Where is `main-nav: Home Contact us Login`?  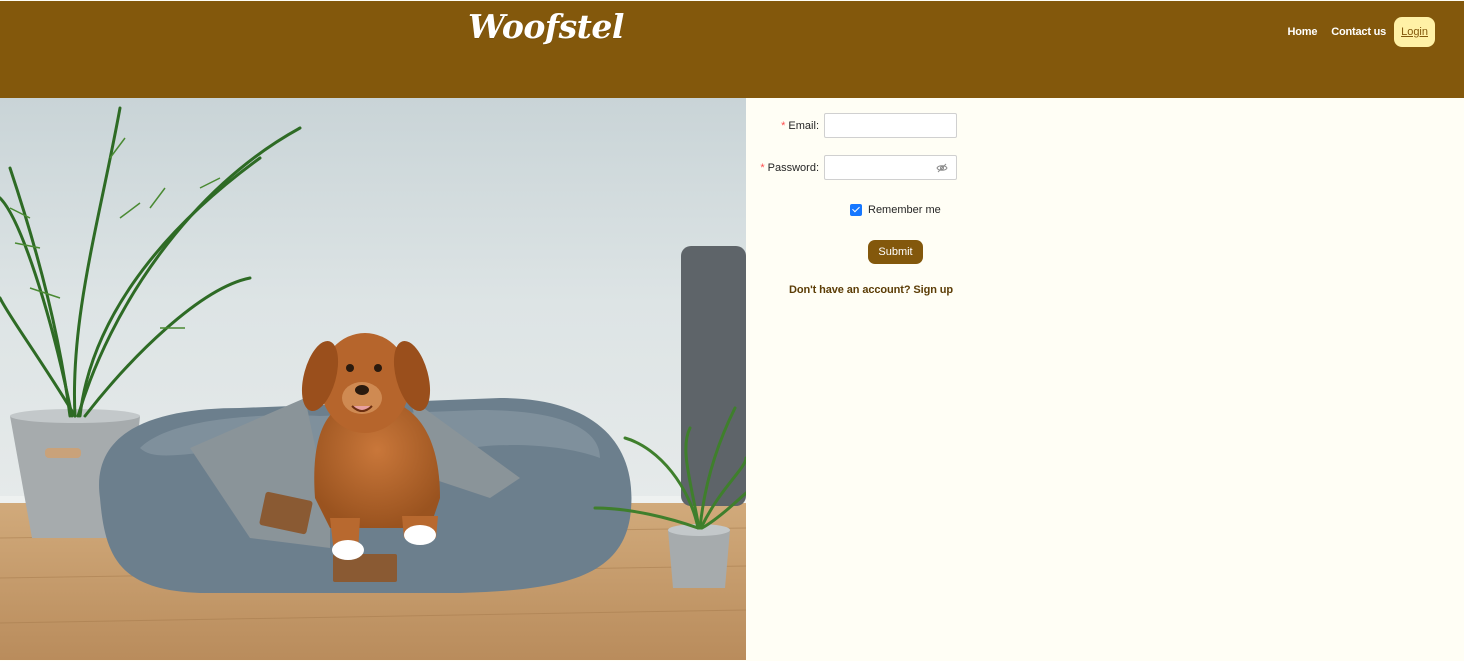
main-nav: Home Contact us Login is located at coordinates (1361, 32).